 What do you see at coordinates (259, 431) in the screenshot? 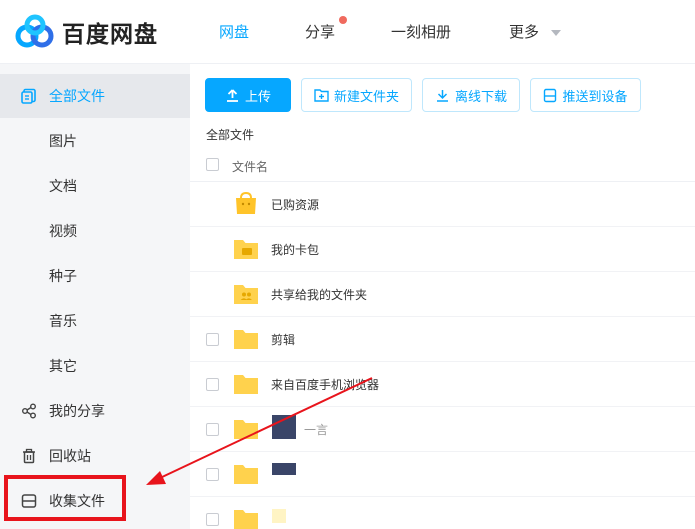
I see `annotation-arrow` at bounding box center [259, 431].